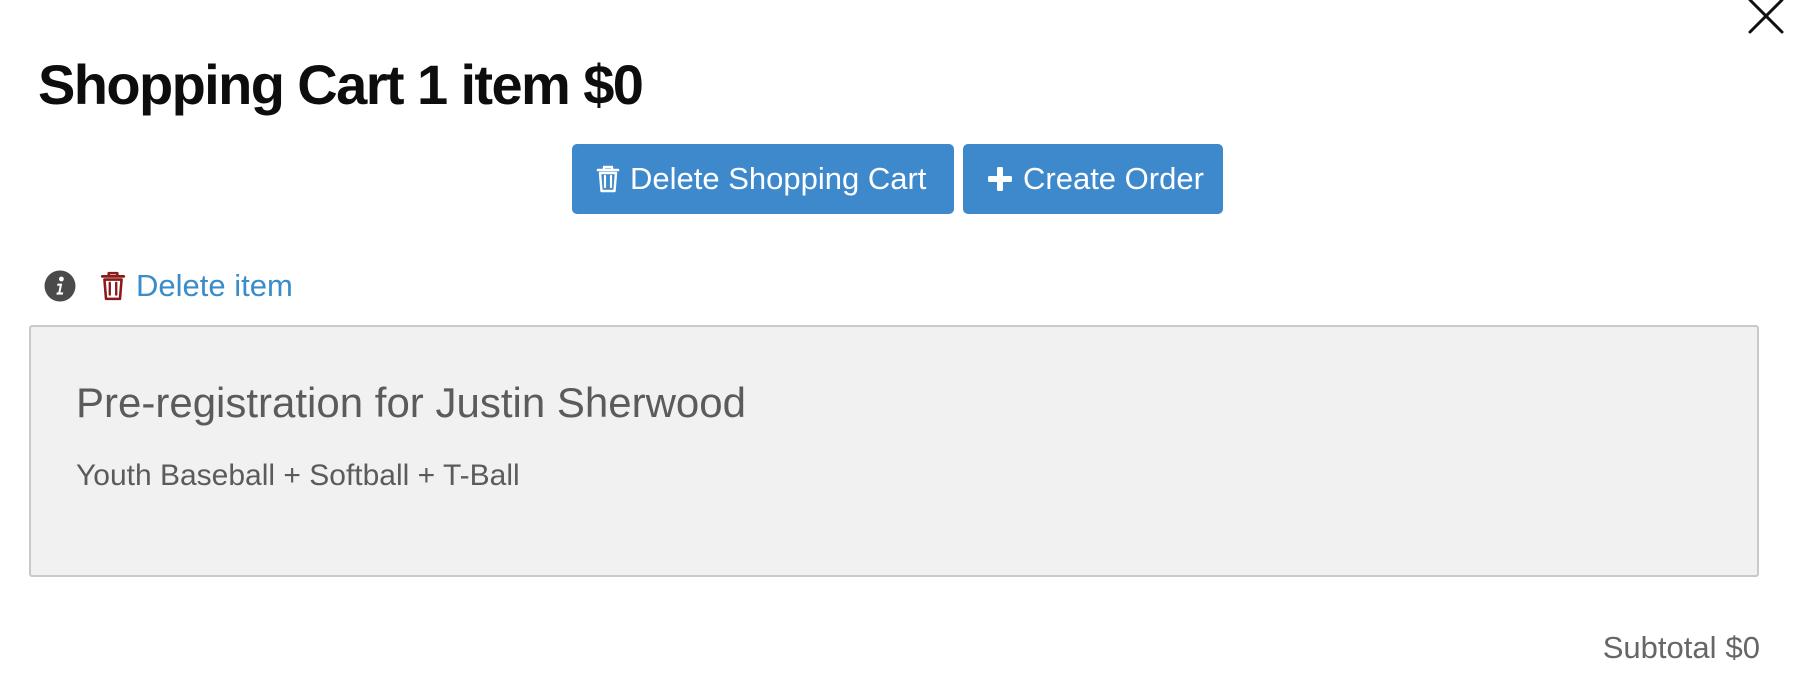  What do you see at coordinates (1766, 17) in the screenshot?
I see `close-icon` at bounding box center [1766, 17].